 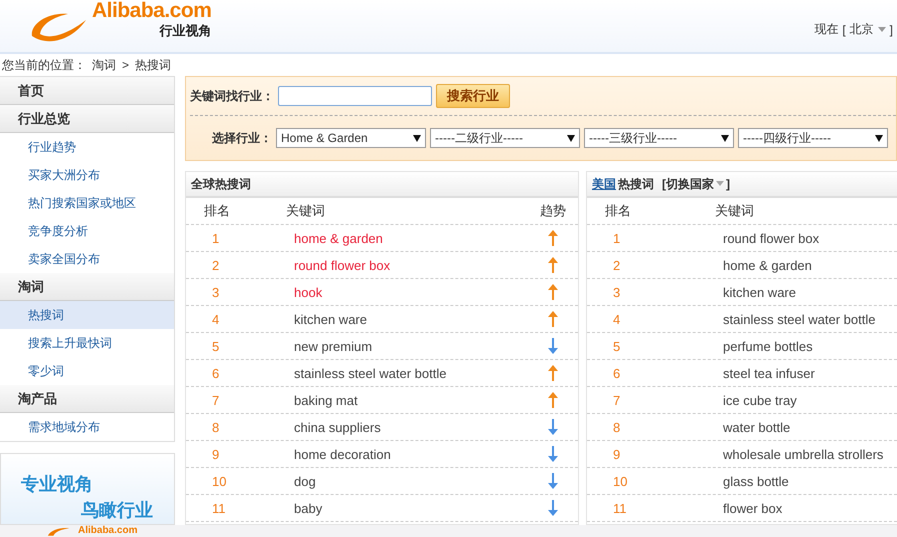 What do you see at coordinates (232, 96) in the screenshot?
I see `search-label: 关键词找行业：` at bounding box center [232, 96].